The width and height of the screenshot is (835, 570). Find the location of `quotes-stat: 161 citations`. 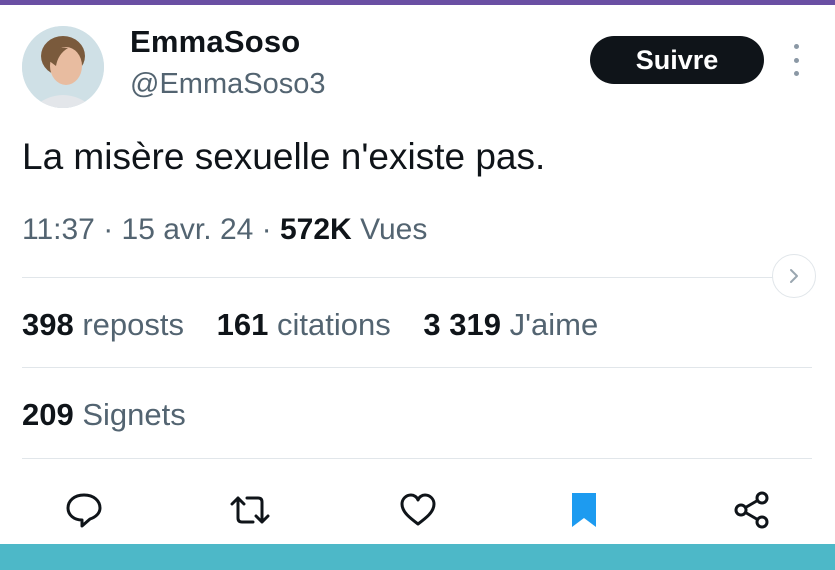

quotes-stat: 161 citations is located at coordinates (304, 324).